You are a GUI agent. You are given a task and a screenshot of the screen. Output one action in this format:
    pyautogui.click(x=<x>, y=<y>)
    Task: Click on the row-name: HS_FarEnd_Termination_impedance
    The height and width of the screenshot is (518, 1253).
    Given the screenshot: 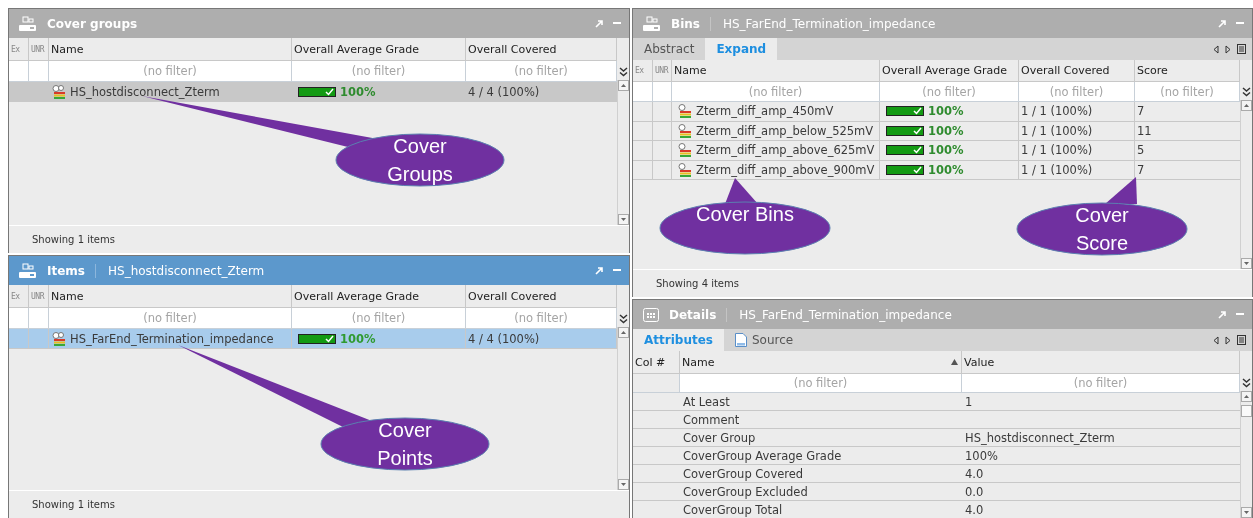 What is the action you would take?
    pyautogui.click(x=172, y=338)
    